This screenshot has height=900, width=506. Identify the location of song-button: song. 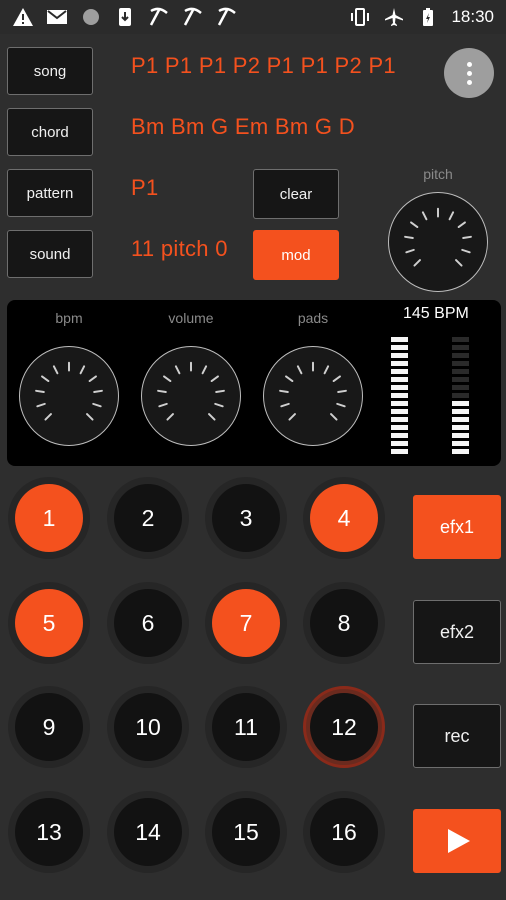
(50, 71).